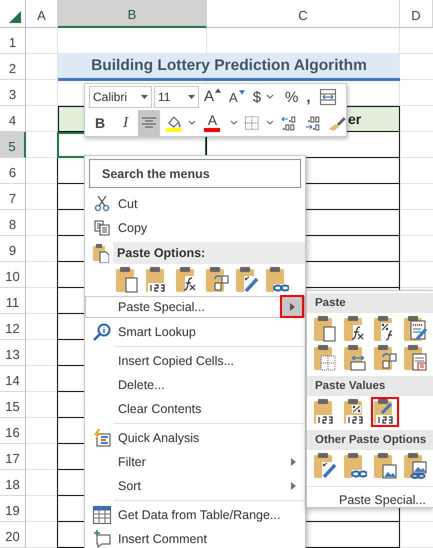  What do you see at coordinates (241, 92) in the screenshot?
I see `down-triangle-icon` at bounding box center [241, 92].